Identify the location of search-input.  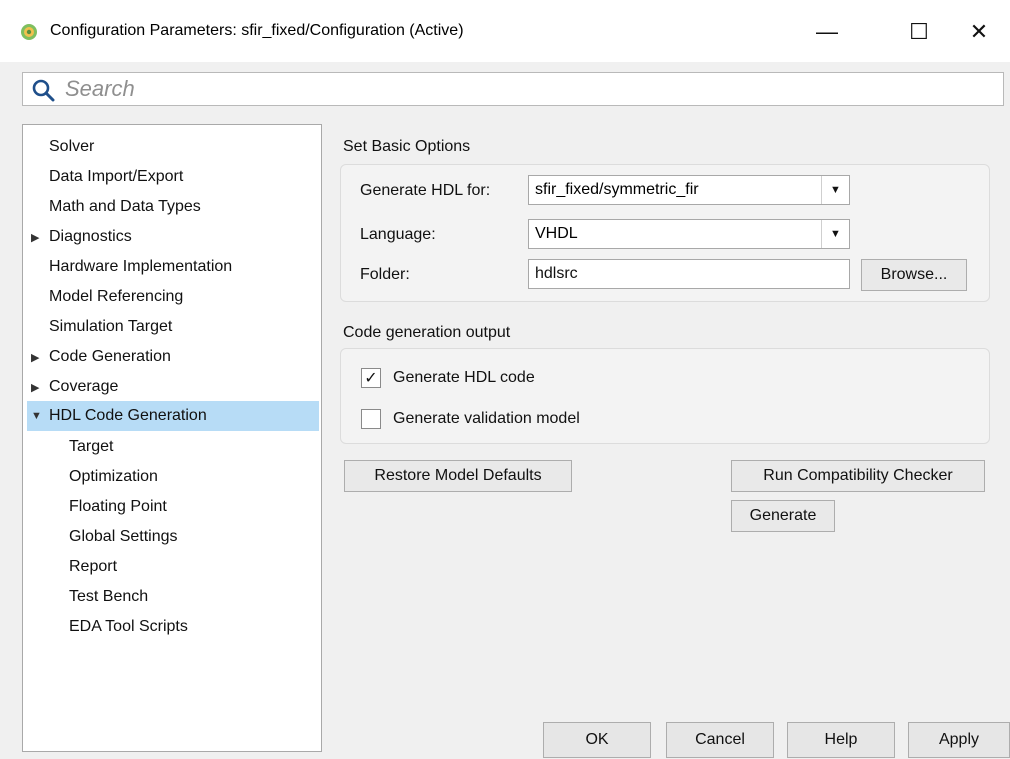
(528, 89).